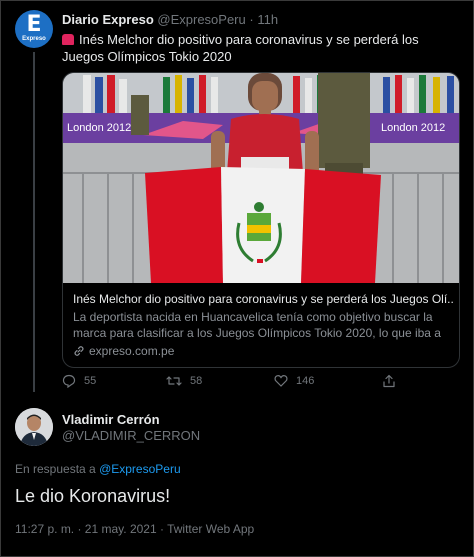 Image resolution: width=474 pixels, height=557 pixels. Describe the element at coordinates (93, 496) in the screenshot. I see `tweet2-text: Le dio Koronavirus!` at that location.